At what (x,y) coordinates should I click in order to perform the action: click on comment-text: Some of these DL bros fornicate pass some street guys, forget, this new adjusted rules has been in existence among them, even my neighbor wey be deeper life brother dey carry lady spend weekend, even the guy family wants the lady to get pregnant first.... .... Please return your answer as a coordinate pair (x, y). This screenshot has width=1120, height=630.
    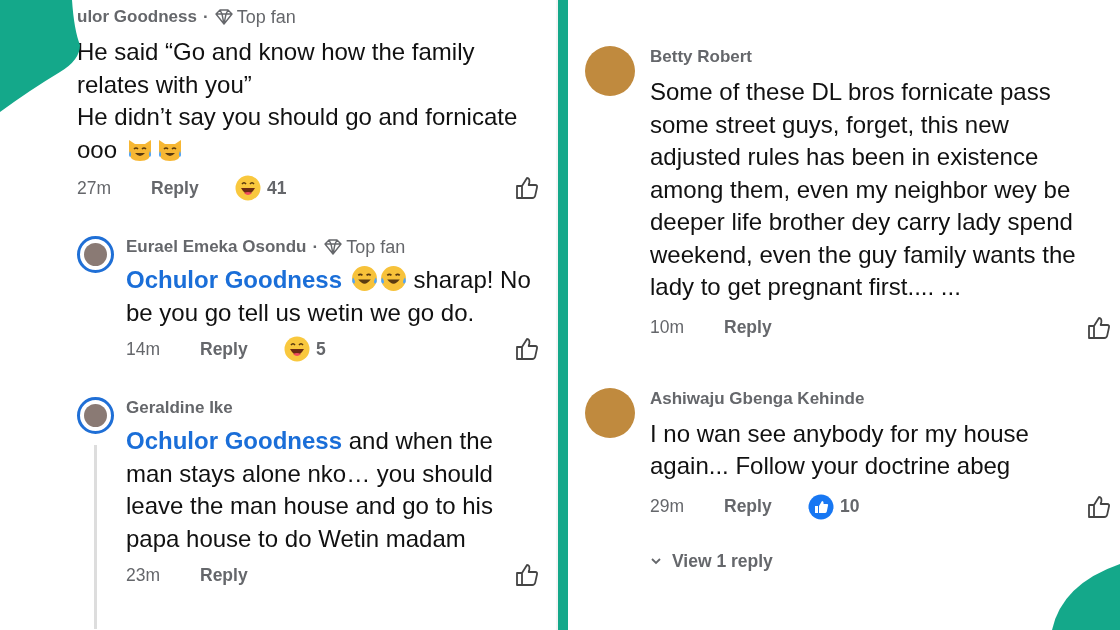
    Looking at the image, I should click on (863, 189).